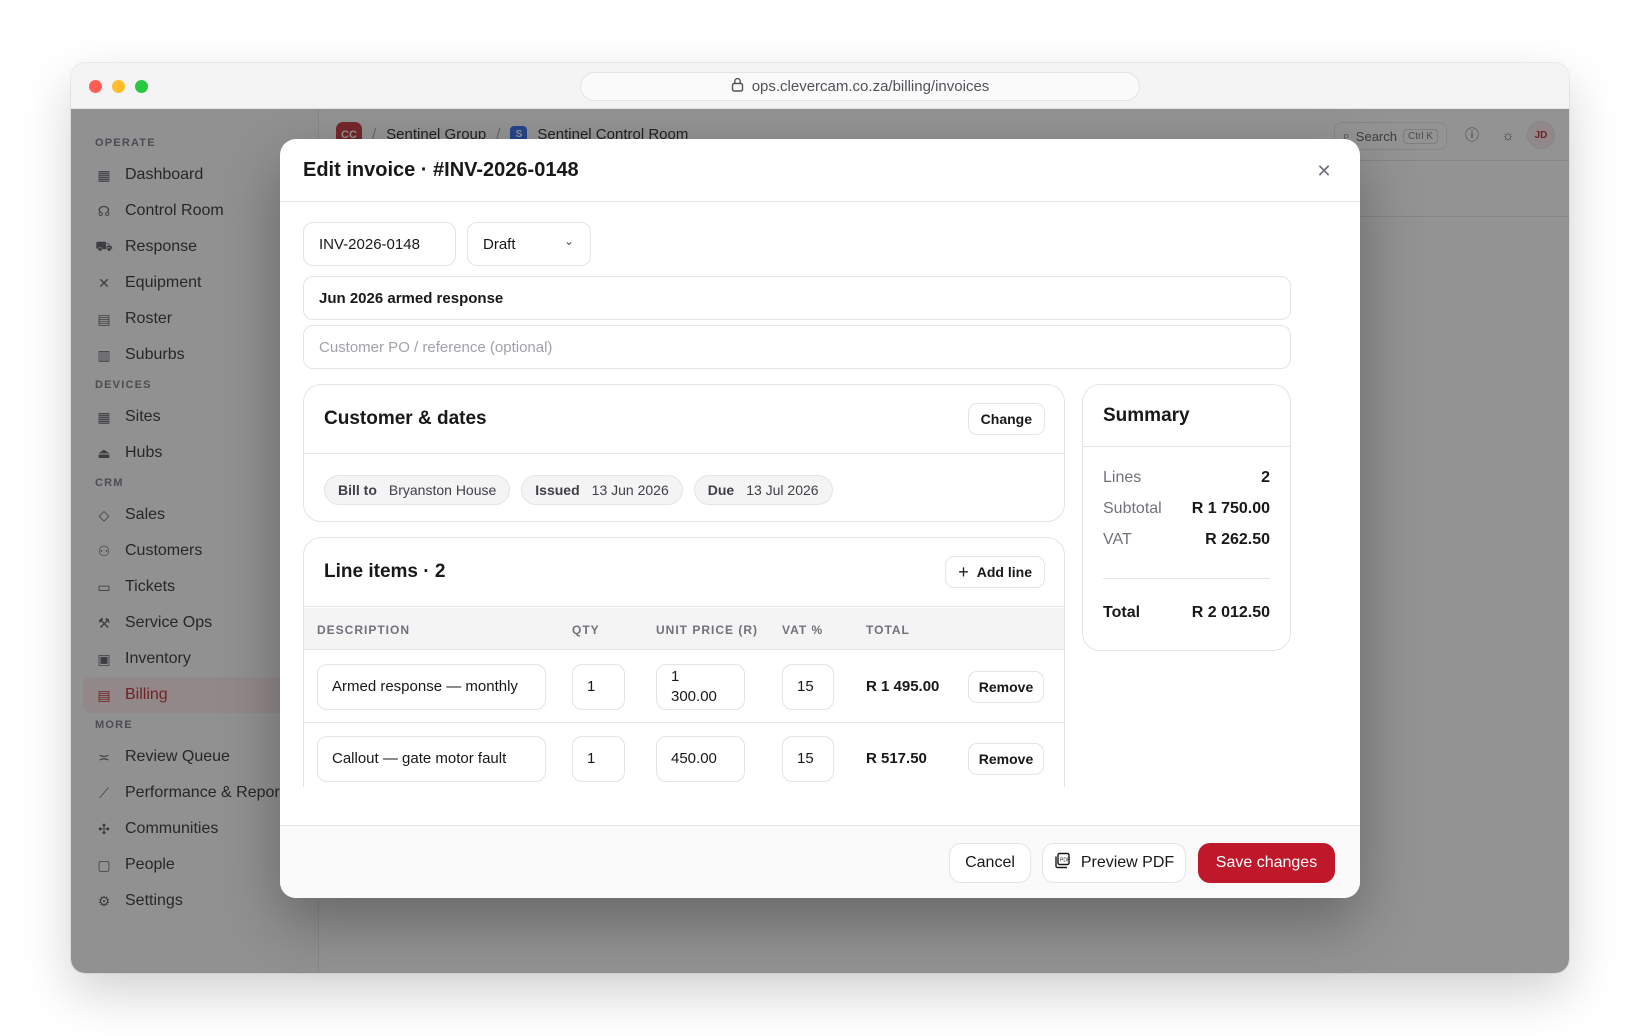 The image size is (1640, 1036). I want to click on col-vat: VAT %, so click(803, 630).